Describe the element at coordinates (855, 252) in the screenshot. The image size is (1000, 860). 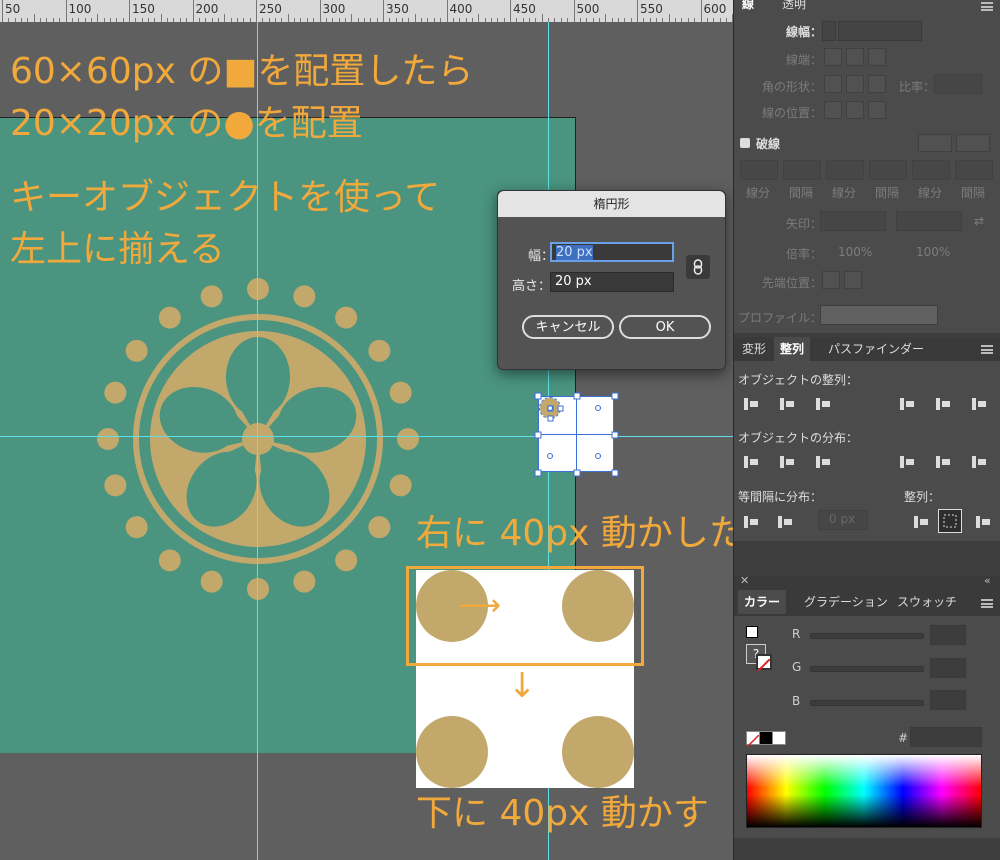
I see `scale-start-value: 100%` at that location.